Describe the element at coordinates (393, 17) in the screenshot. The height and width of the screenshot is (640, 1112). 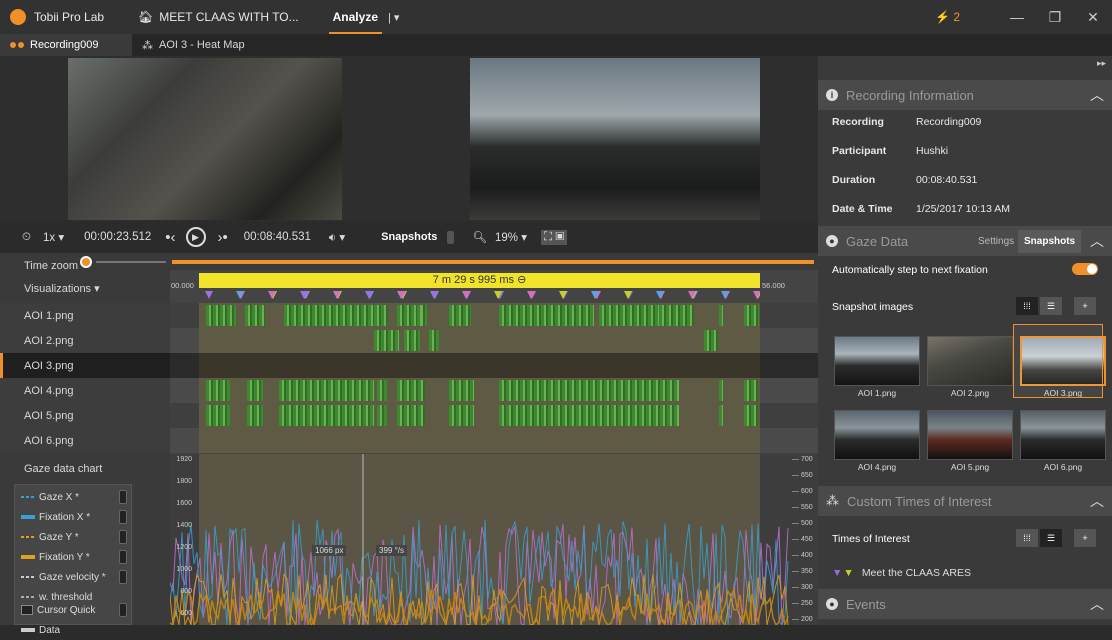
I see `mode-dropdown-icon: | ▾` at that location.